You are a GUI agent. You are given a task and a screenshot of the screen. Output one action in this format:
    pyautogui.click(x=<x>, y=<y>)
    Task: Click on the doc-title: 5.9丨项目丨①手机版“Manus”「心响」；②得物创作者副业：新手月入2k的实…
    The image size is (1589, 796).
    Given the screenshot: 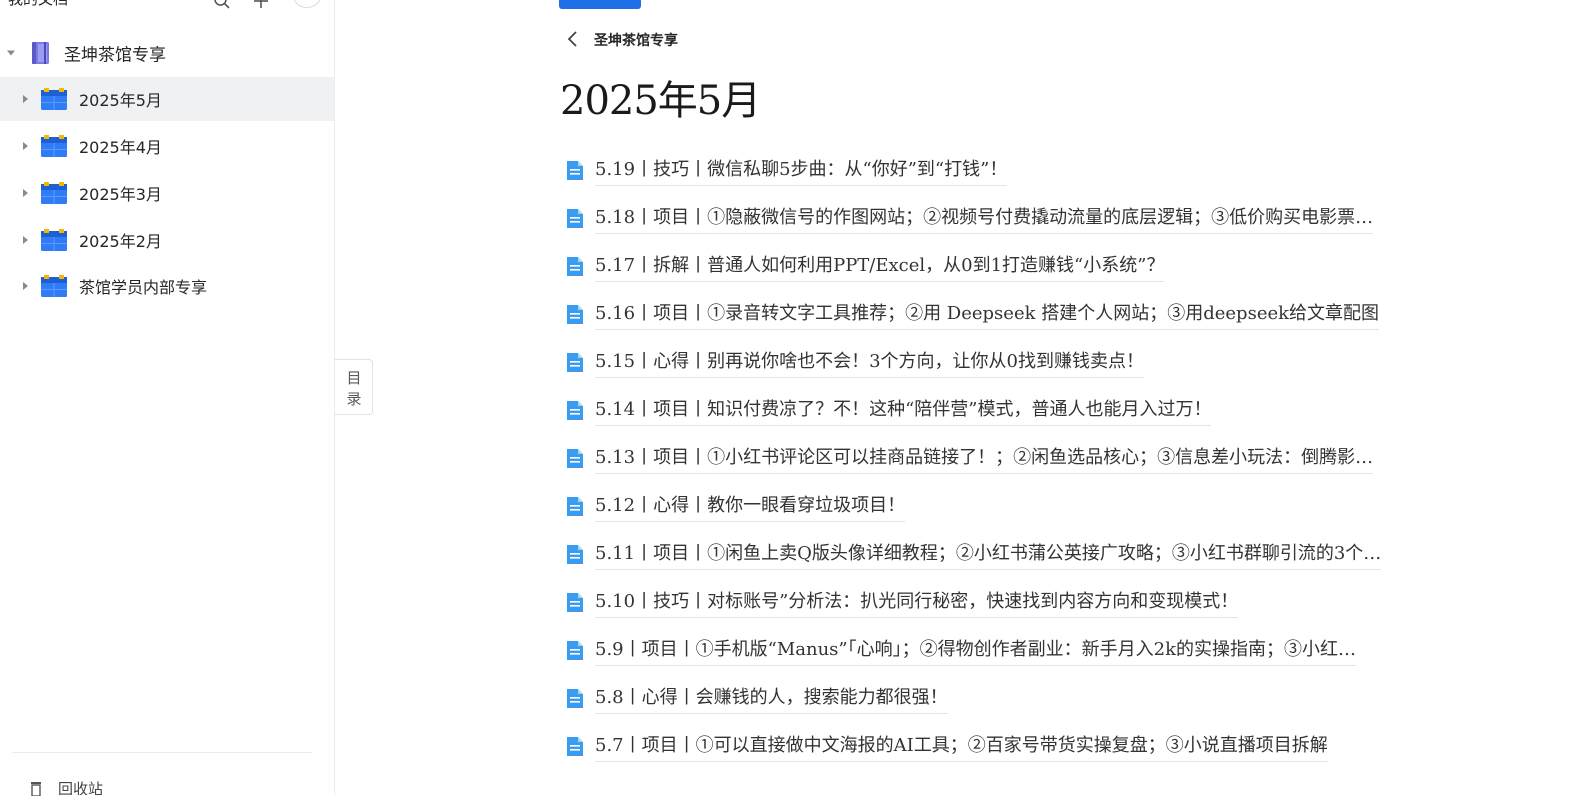 What is the action you would take?
    pyautogui.click(x=975, y=651)
    